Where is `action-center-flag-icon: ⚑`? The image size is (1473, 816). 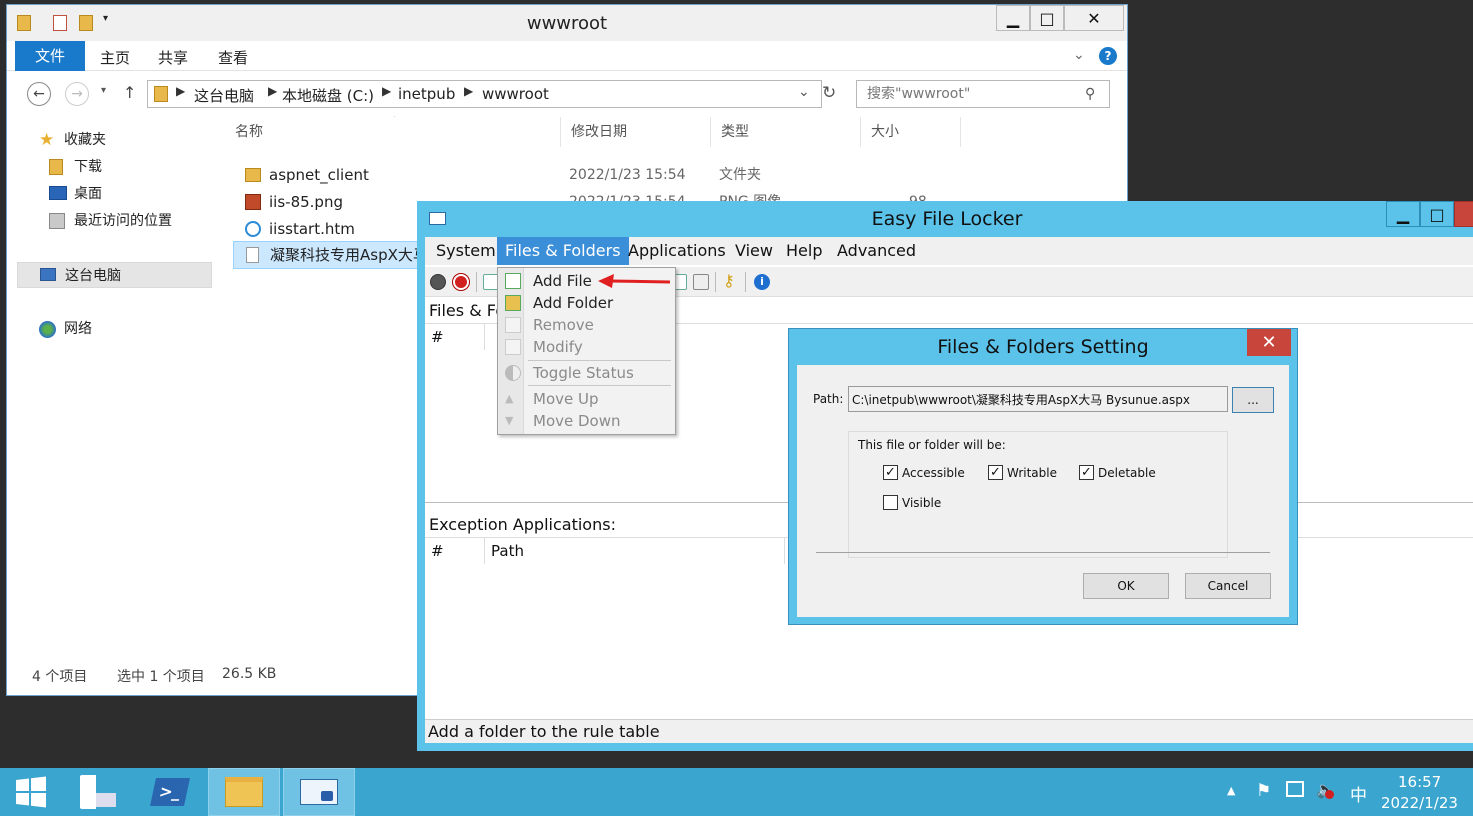
action-center-flag-icon: ⚑ is located at coordinates (1263, 791).